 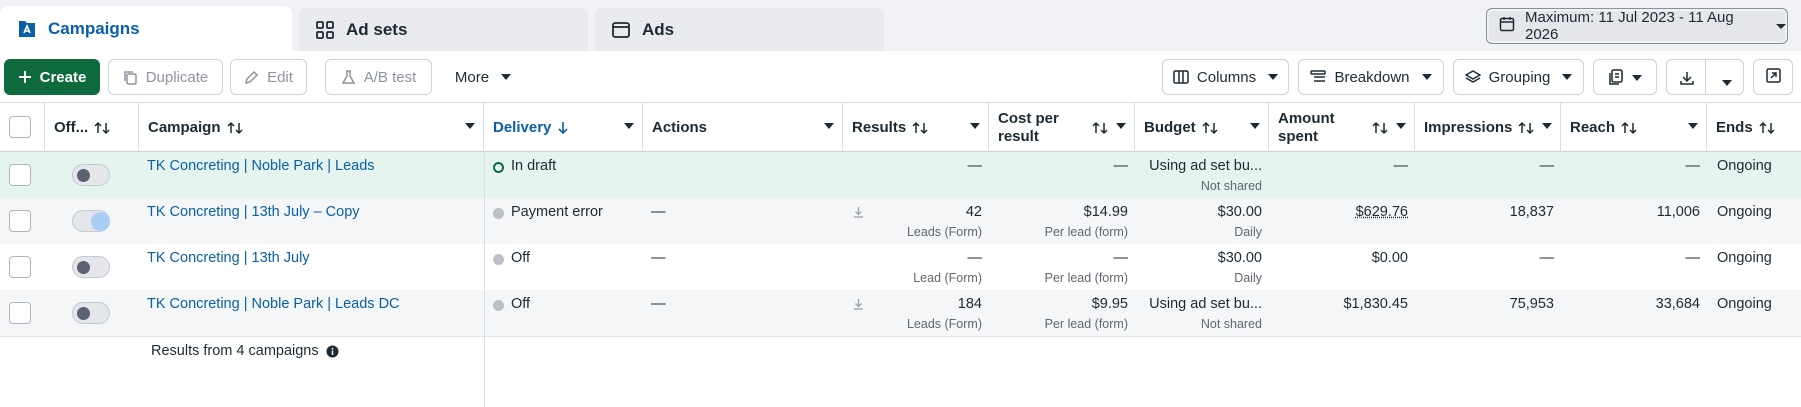 I want to click on results-value: 184, so click(x=969, y=304).